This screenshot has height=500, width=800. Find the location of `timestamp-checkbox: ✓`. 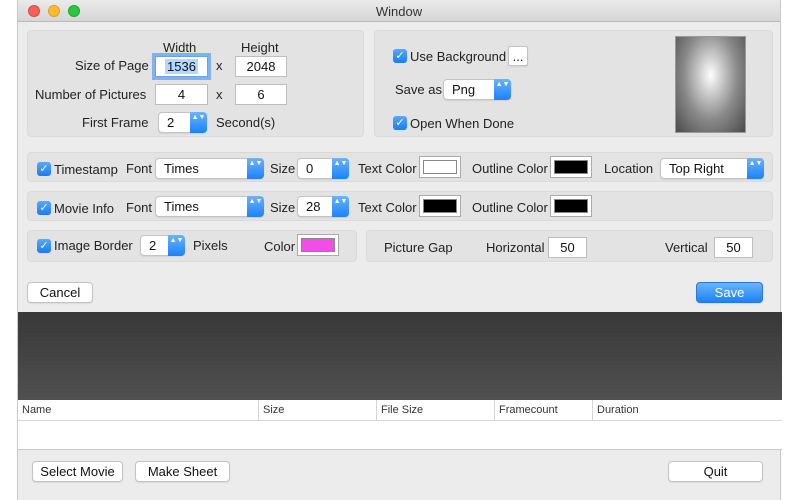

timestamp-checkbox: ✓ is located at coordinates (44, 169).